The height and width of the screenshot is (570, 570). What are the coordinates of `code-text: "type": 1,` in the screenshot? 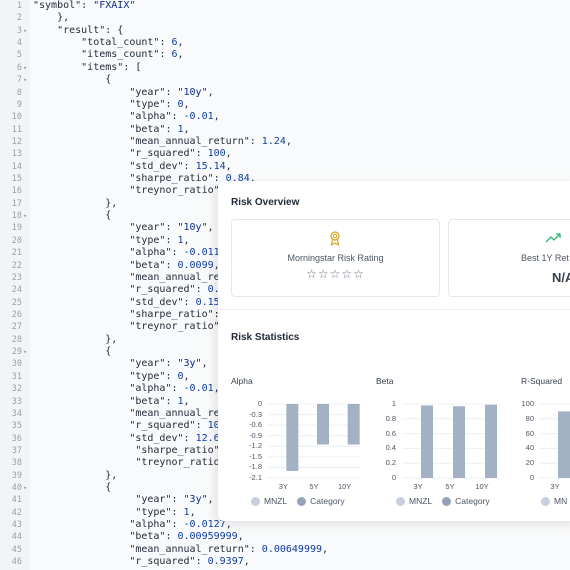 It's located at (114, 512).